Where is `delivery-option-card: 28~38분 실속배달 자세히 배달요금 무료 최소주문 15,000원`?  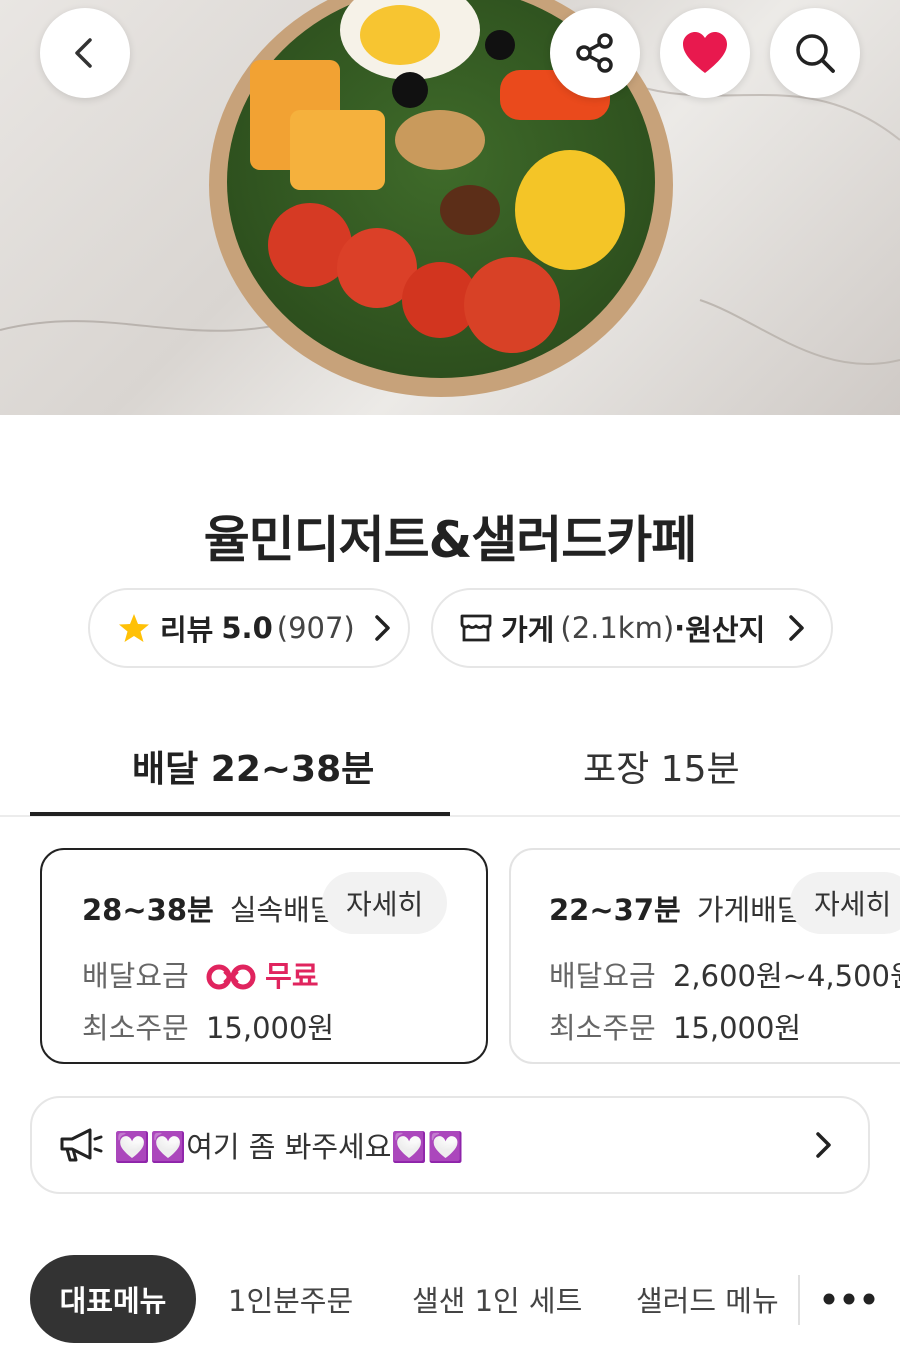 delivery-option-card: 28~38분 실속배달 자세히 배달요금 무료 최소주문 15,000원 is located at coordinates (264, 956).